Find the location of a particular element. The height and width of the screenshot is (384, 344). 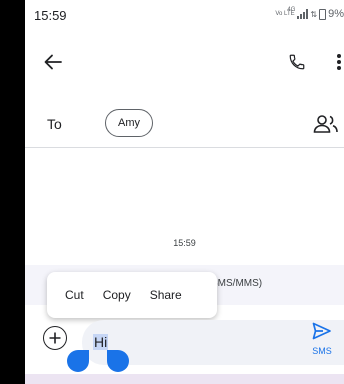

battery-icon is located at coordinates (323, 14).